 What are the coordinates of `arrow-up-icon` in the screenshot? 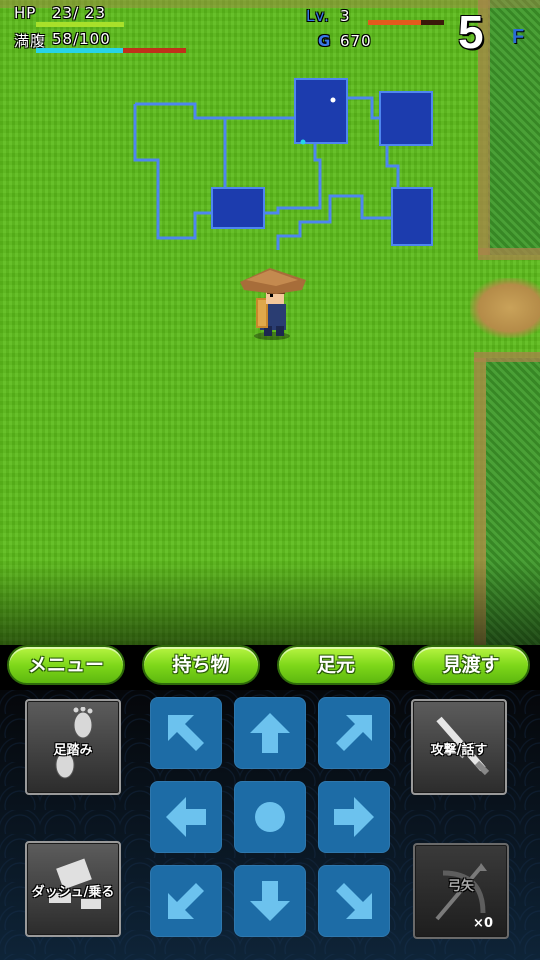 It's located at (270, 733).